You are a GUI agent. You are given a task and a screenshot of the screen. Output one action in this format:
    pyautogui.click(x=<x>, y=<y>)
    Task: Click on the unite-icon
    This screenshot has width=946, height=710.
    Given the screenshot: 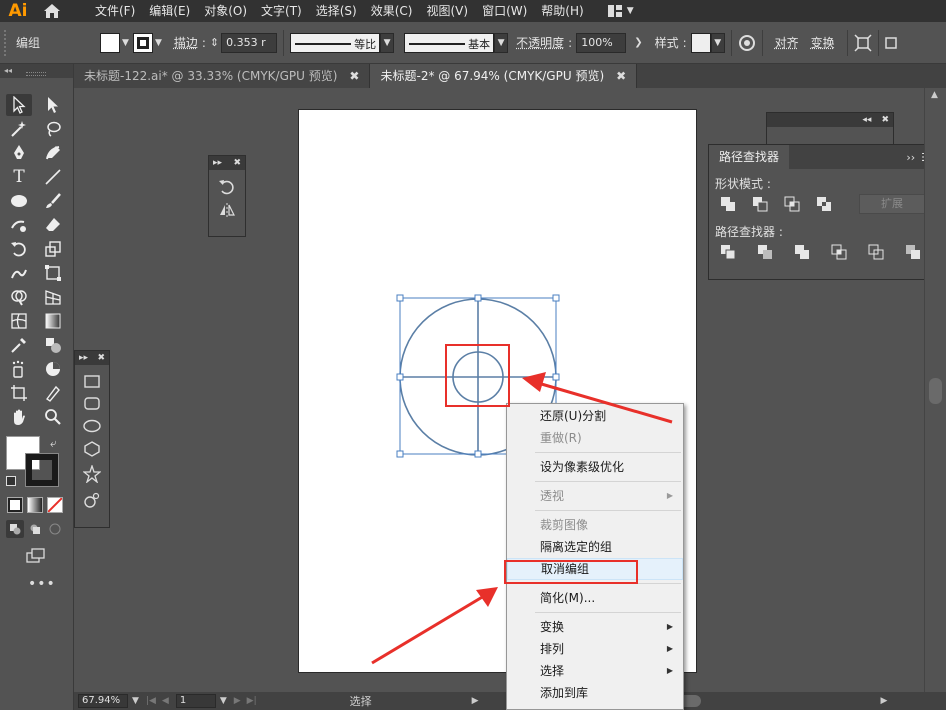 What is the action you would take?
    pyautogui.click(x=728, y=204)
    